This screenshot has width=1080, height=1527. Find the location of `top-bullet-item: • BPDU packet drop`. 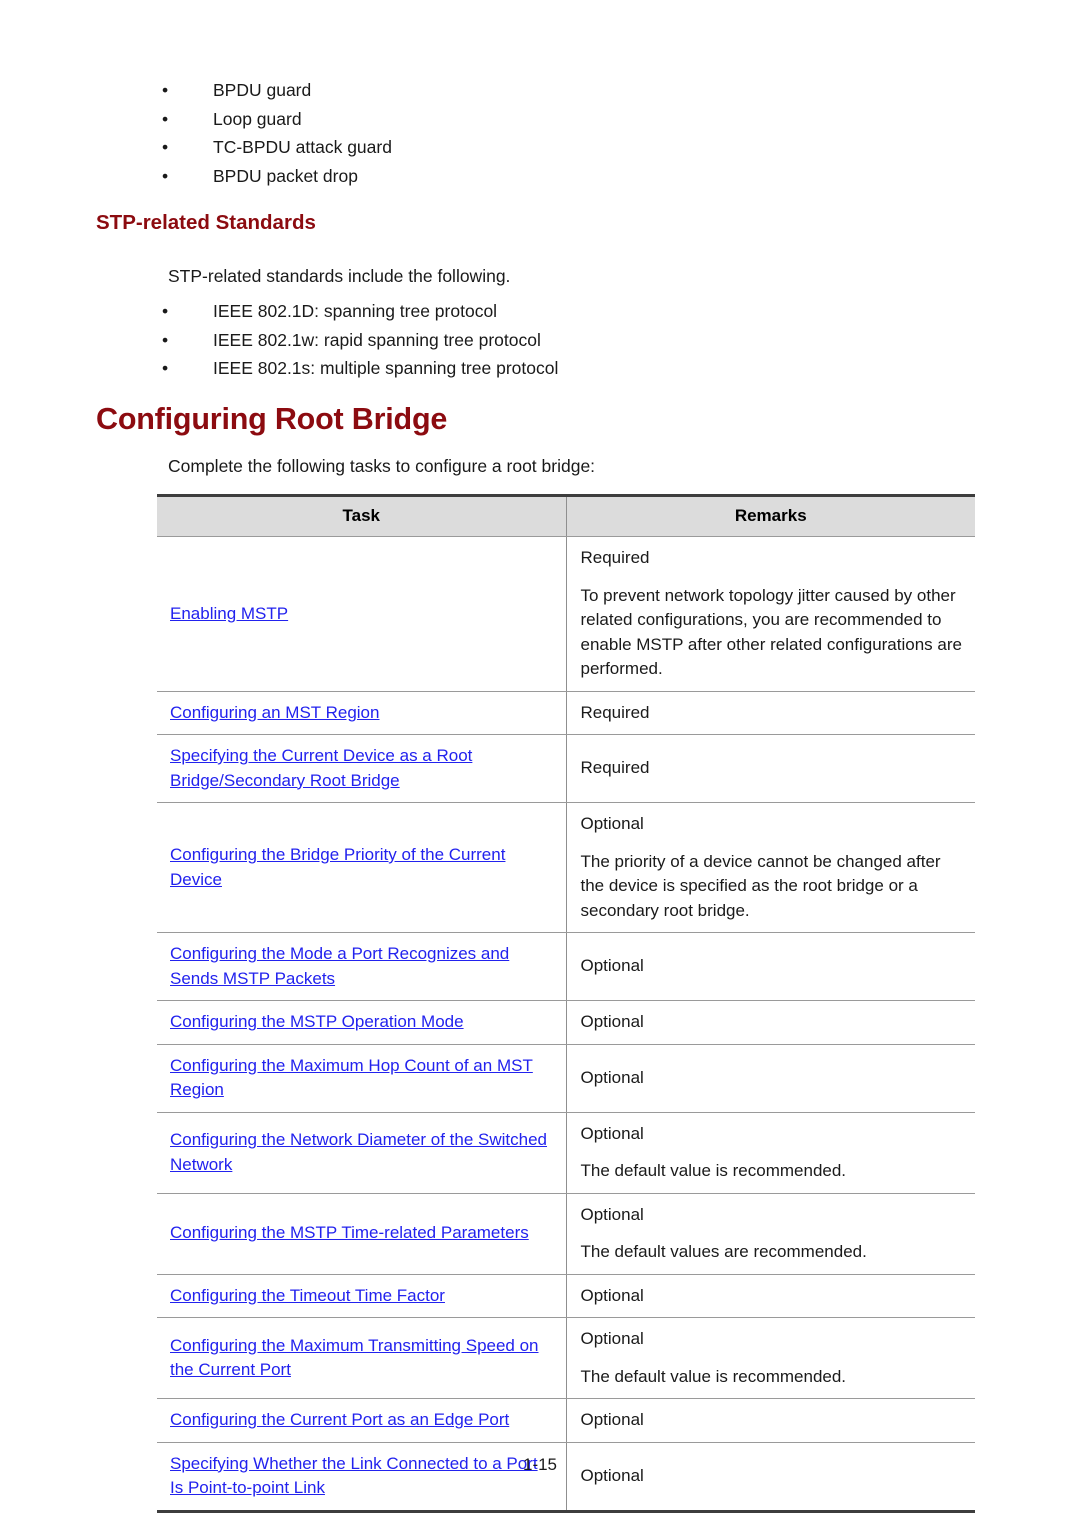

top-bullet-item: • BPDU packet drop is located at coordinates (506, 176).